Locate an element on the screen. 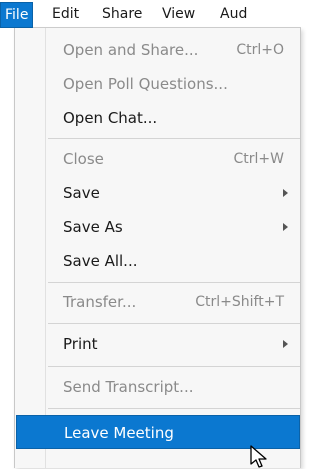 Image resolution: width=320 pixels, height=469 pixels. menu-item-shortcut: Ctrl+W is located at coordinates (258, 159).